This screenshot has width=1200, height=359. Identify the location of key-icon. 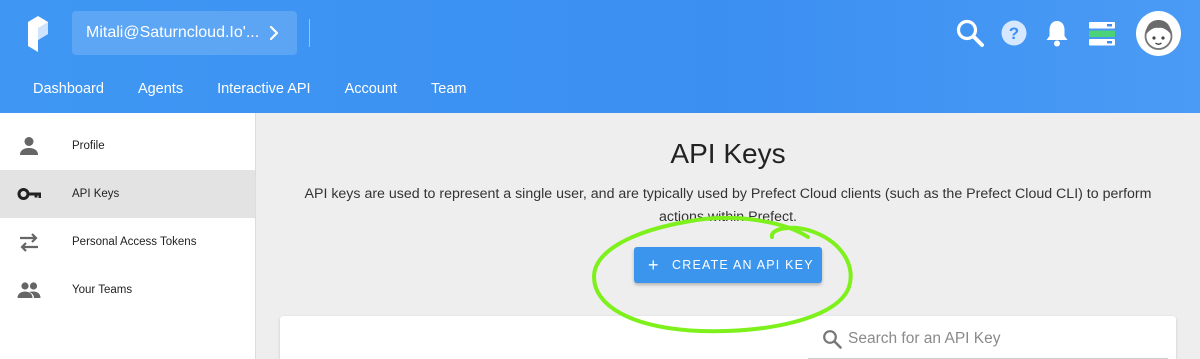
(29, 194).